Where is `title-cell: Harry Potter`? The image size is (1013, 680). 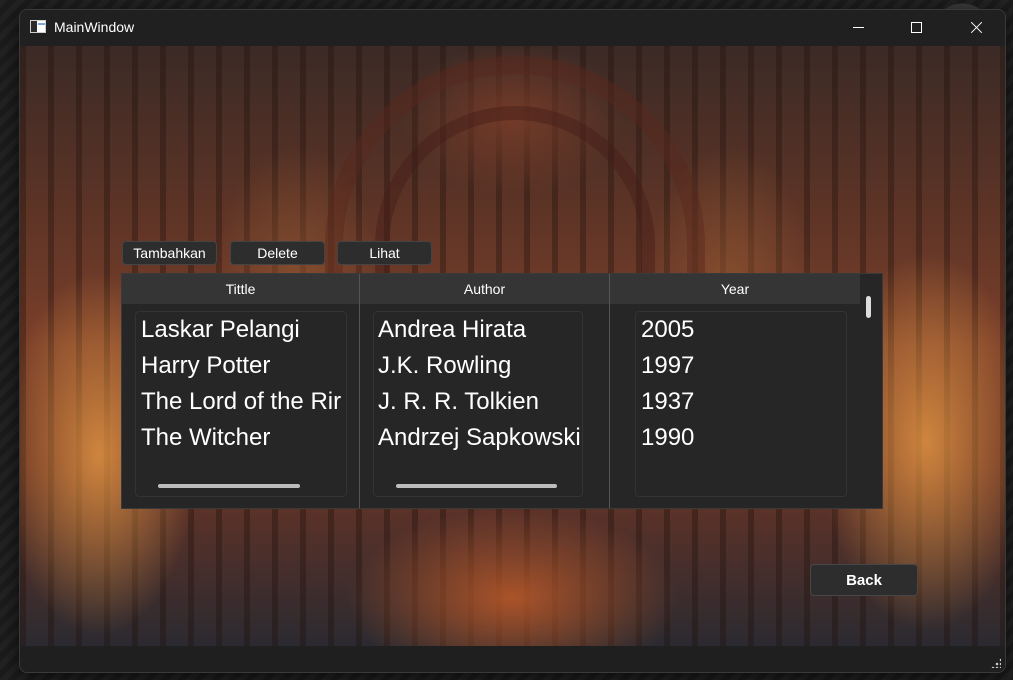 title-cell: Harry Potter is located at coordinates (205, 366).